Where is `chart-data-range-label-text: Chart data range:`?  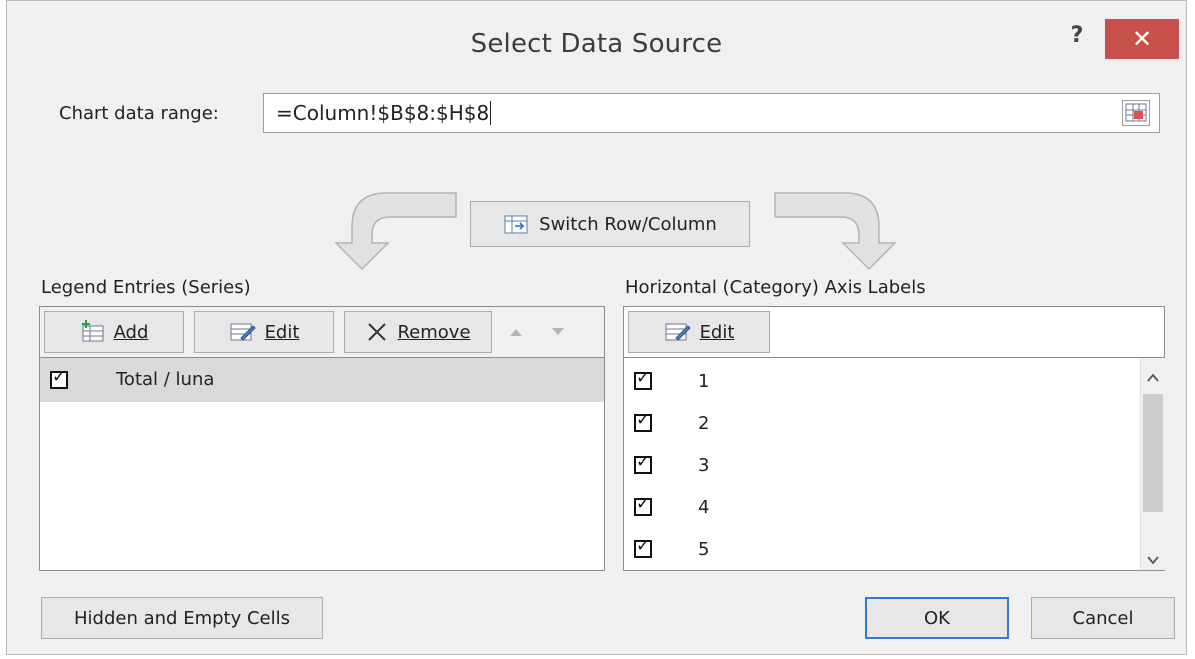
chart-data-range-label-text: Chart data range: is located at coordinates (139, 113).